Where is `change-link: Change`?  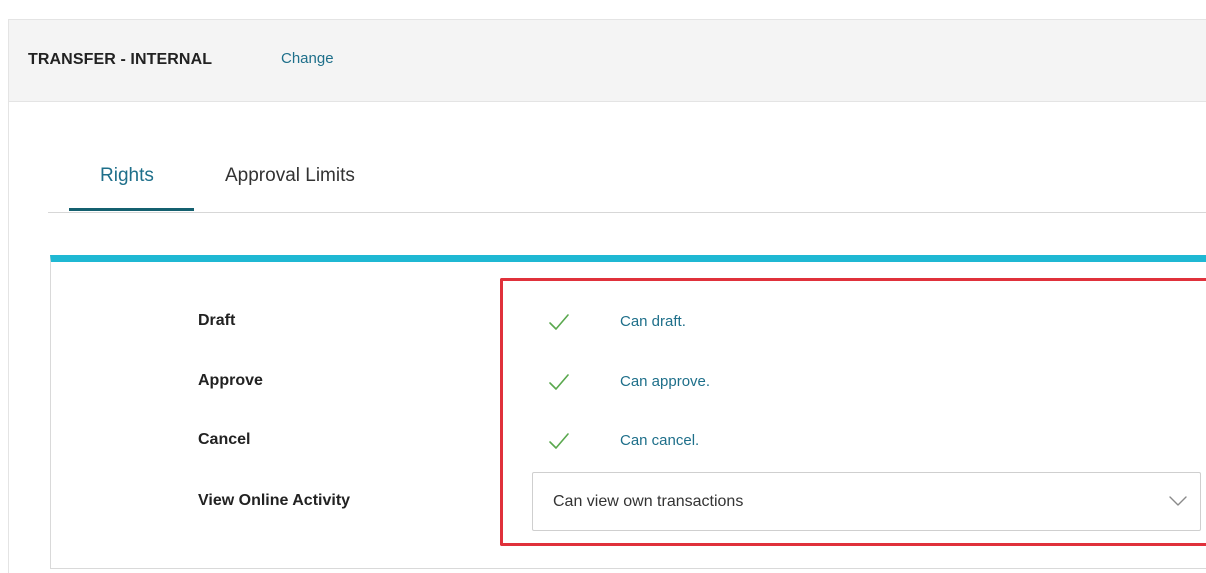 change-link: Change is located at coordinates (307, 58).